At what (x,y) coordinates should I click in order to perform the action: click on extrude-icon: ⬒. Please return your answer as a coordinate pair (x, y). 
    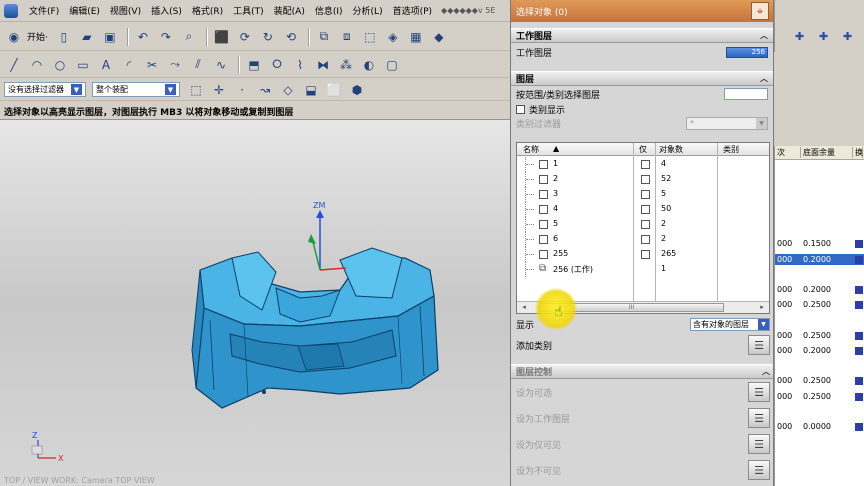
    Looking at the image, I should click on (254, 65).